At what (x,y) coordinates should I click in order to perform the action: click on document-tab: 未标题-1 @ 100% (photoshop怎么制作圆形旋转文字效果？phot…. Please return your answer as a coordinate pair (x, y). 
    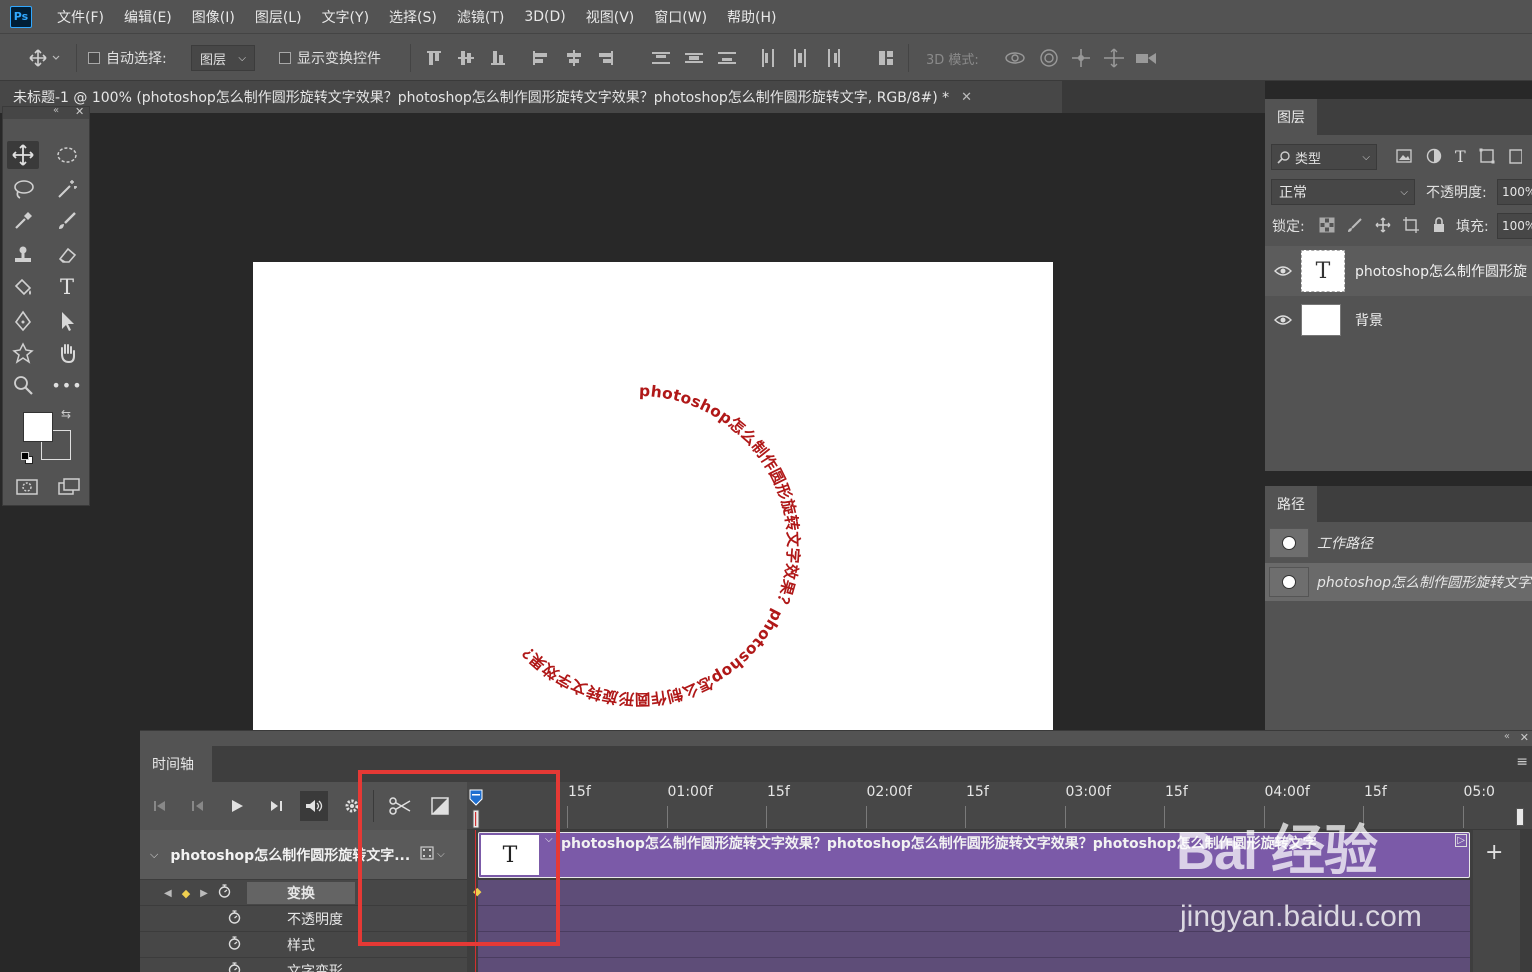
    Looking at the image, I should click on (531, 97).